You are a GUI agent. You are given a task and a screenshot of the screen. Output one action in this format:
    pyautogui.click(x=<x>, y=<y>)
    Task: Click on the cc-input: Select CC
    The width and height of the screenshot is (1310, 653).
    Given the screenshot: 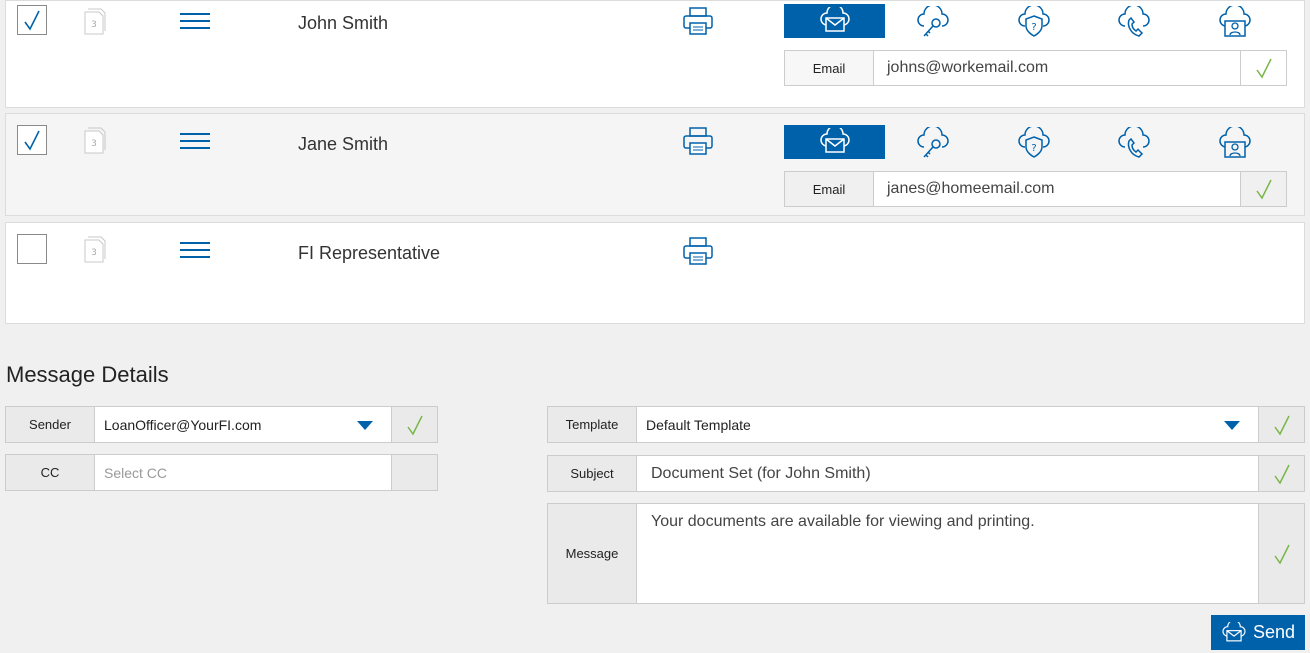 What is the action you would take?
    pyautogui.click(x=243, y=472)
    